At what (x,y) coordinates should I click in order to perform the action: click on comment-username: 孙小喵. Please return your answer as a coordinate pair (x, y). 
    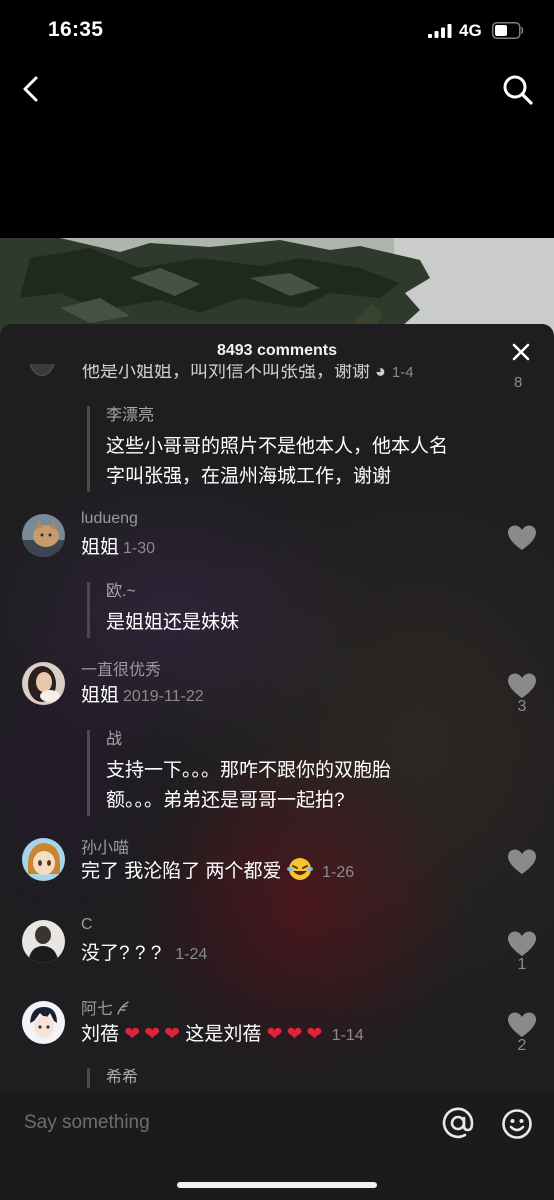
    Looking at the image, I should click on (105, 846).